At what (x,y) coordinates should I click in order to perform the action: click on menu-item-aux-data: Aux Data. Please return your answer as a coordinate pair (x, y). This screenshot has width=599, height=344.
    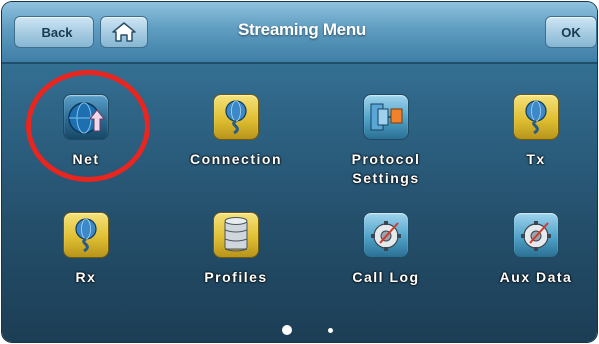
    Looking at the image, I should click on (536, 249).